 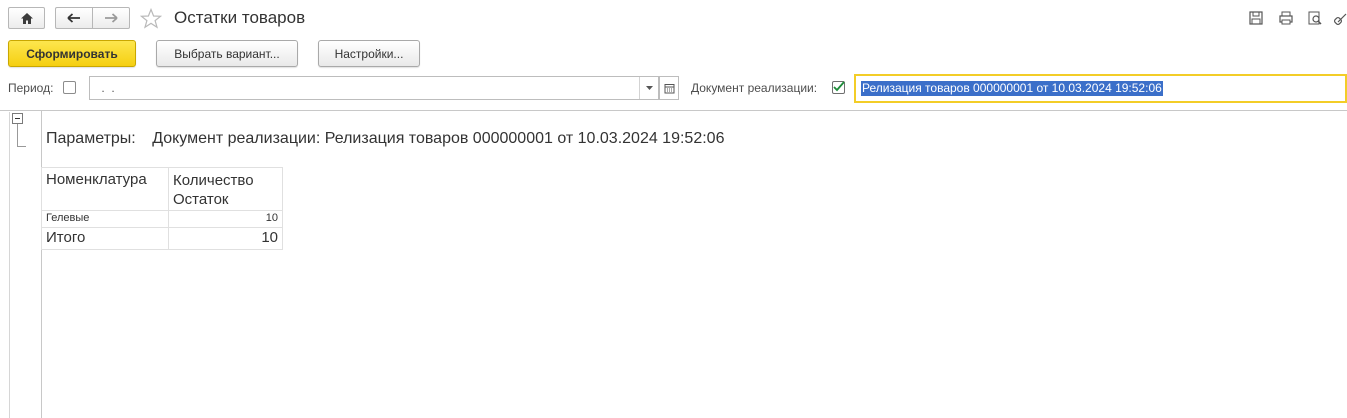 I want to click on row-qty: 10, so click(x=225, y=219).